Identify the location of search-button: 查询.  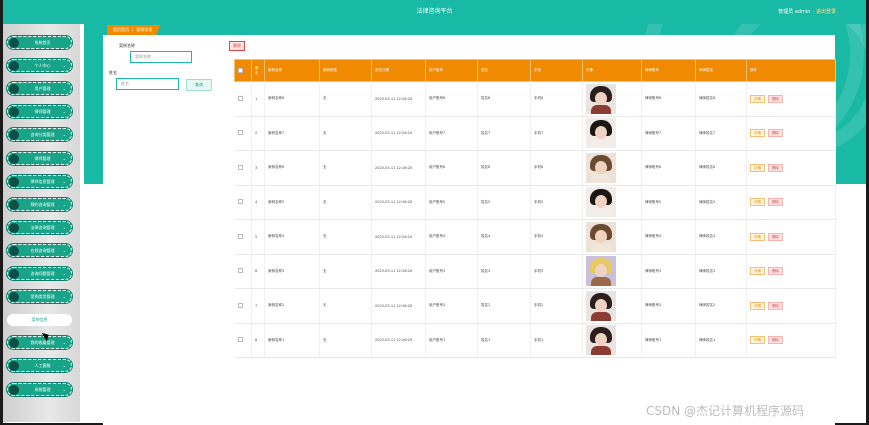
(199, 85).